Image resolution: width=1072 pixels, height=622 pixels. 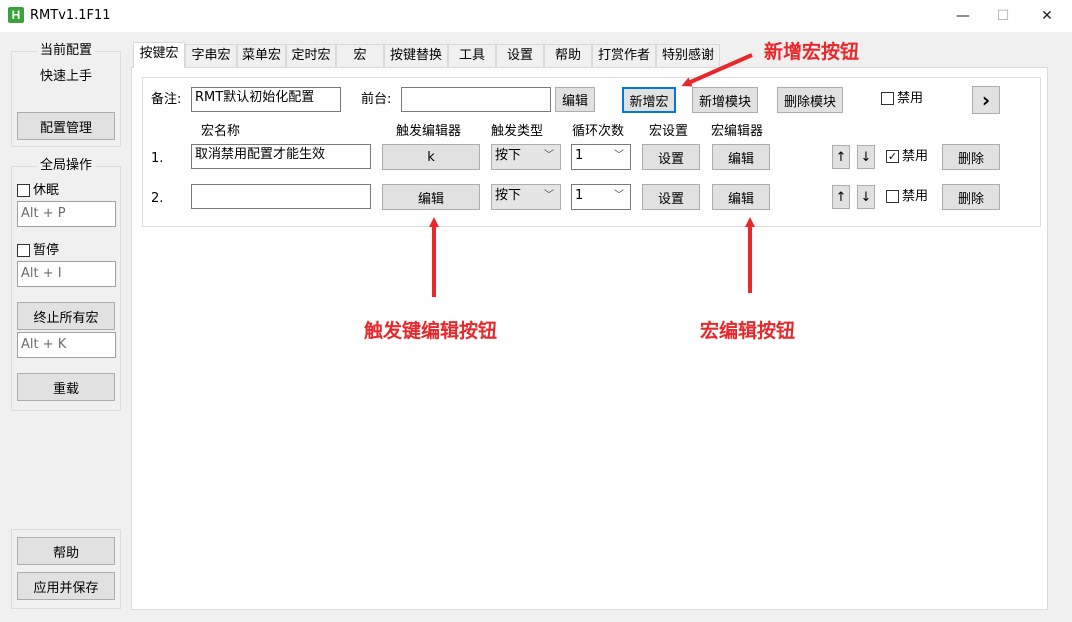 I want to click on current-config-value: 快速上手, so click(x=66, y=76).